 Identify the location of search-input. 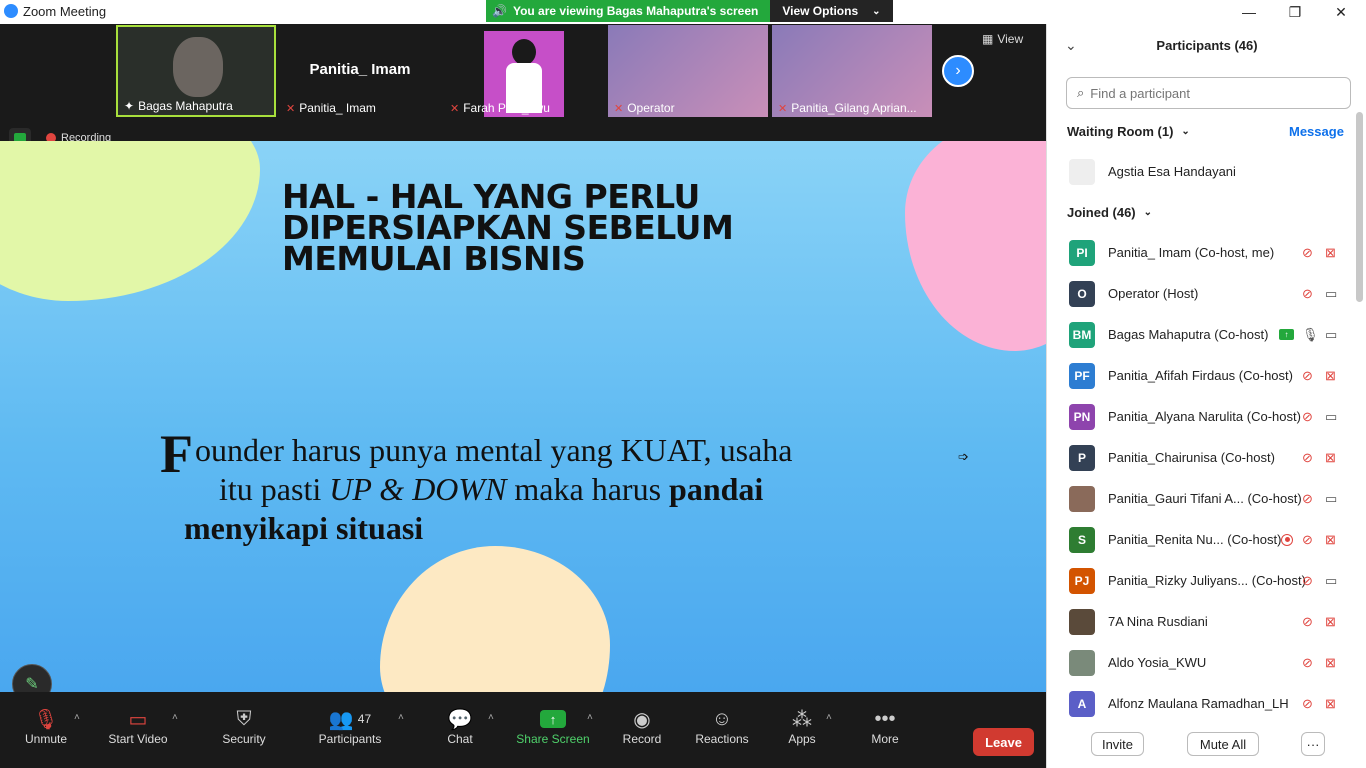
(1210, 93).